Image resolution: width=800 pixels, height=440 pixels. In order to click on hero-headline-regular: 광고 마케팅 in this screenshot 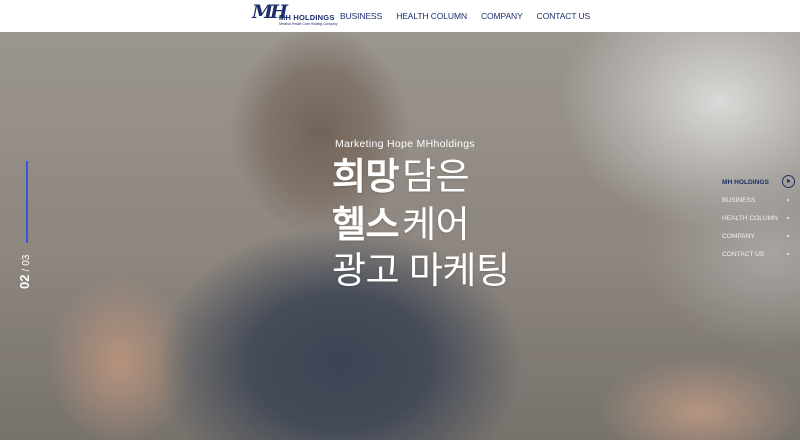, I will do `click(421, 270)`.